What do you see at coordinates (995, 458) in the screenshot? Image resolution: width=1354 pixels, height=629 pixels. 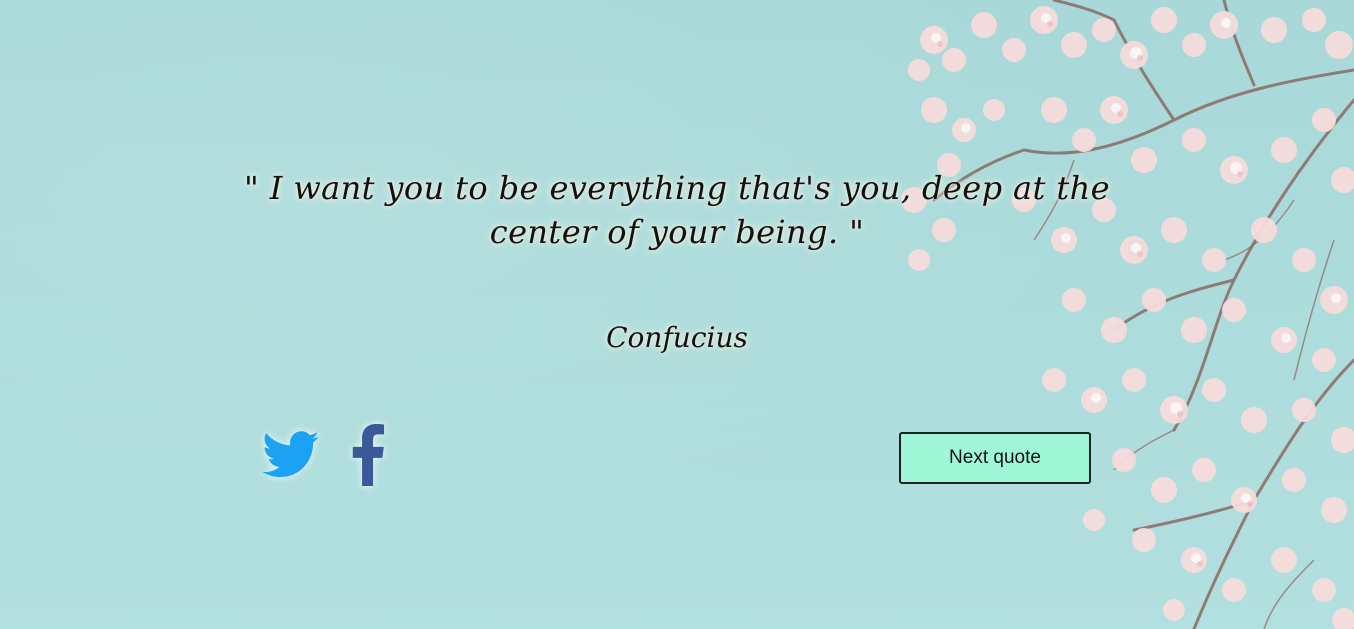 I see `next-quote-button: Next quote` at bounding box center [995, 458].